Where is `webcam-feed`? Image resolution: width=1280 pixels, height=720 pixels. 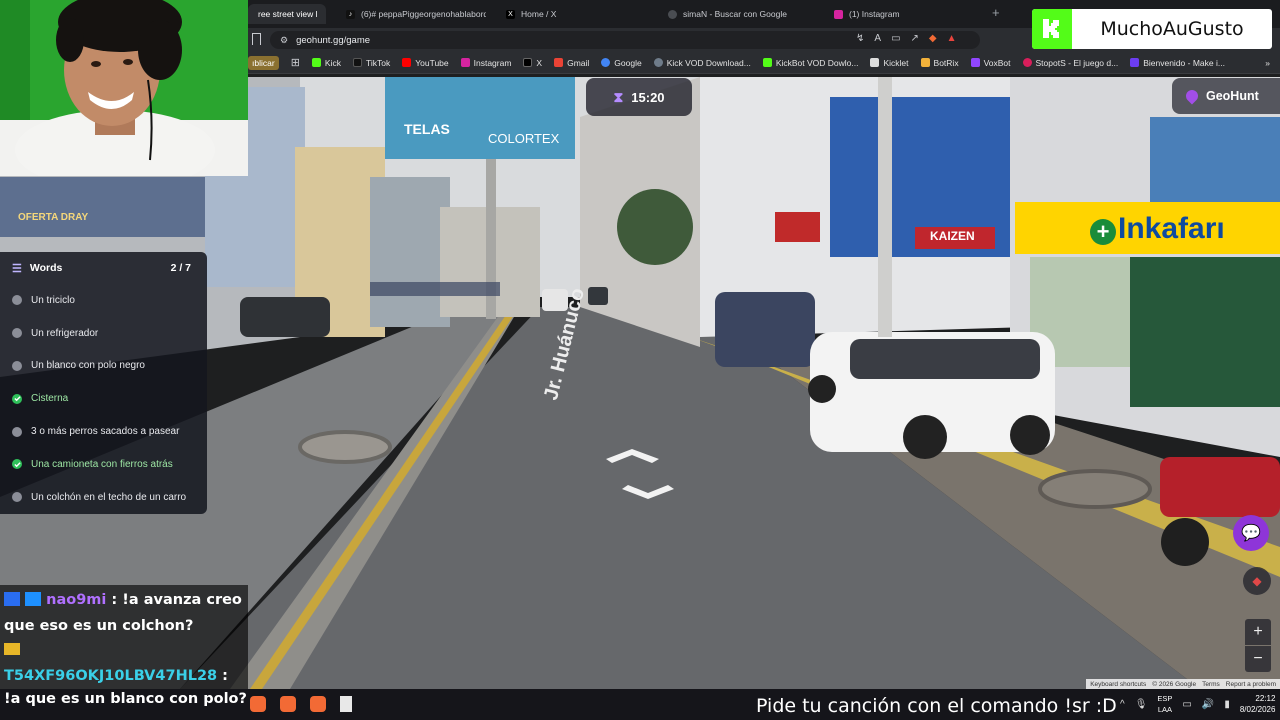
webcam-feed is located at coordinates (124, 88).